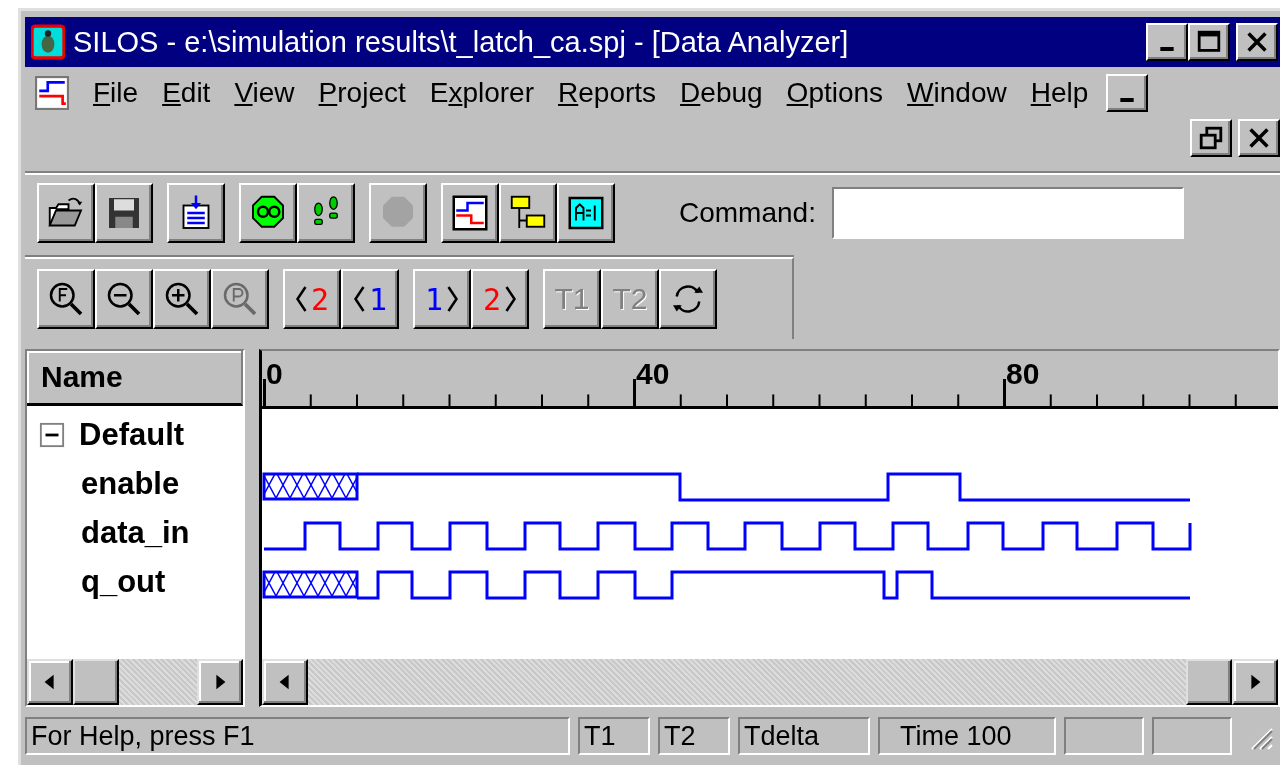  Describe the element at coordinates (52, 93) in the screenshot. I see `waveform-document-icon` at that location.